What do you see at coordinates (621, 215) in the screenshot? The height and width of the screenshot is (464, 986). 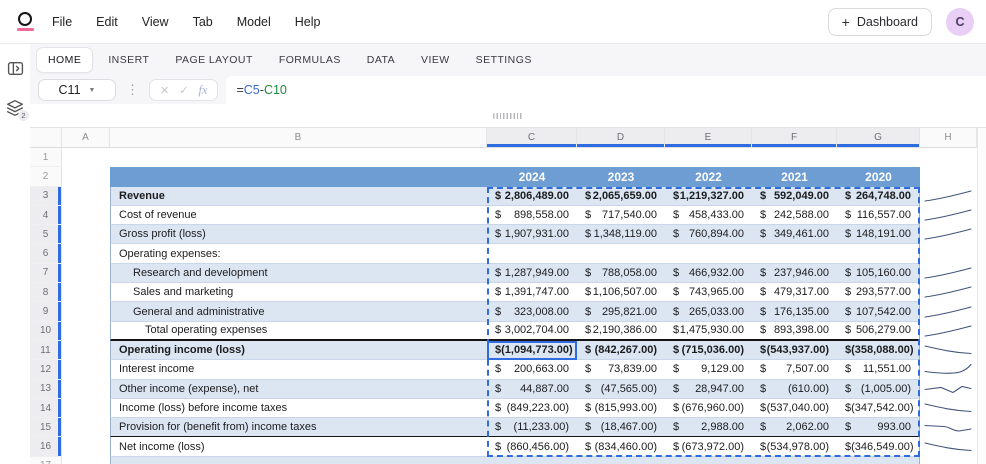 I see `cell-D4: $717,540.00` at bounding box center [621, 215].